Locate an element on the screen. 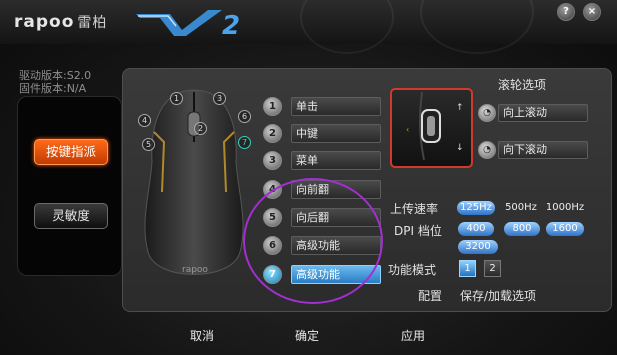 This screenshot has height=355, width=617. dpi-3200: 3200 is located at coordinates (478, 247).